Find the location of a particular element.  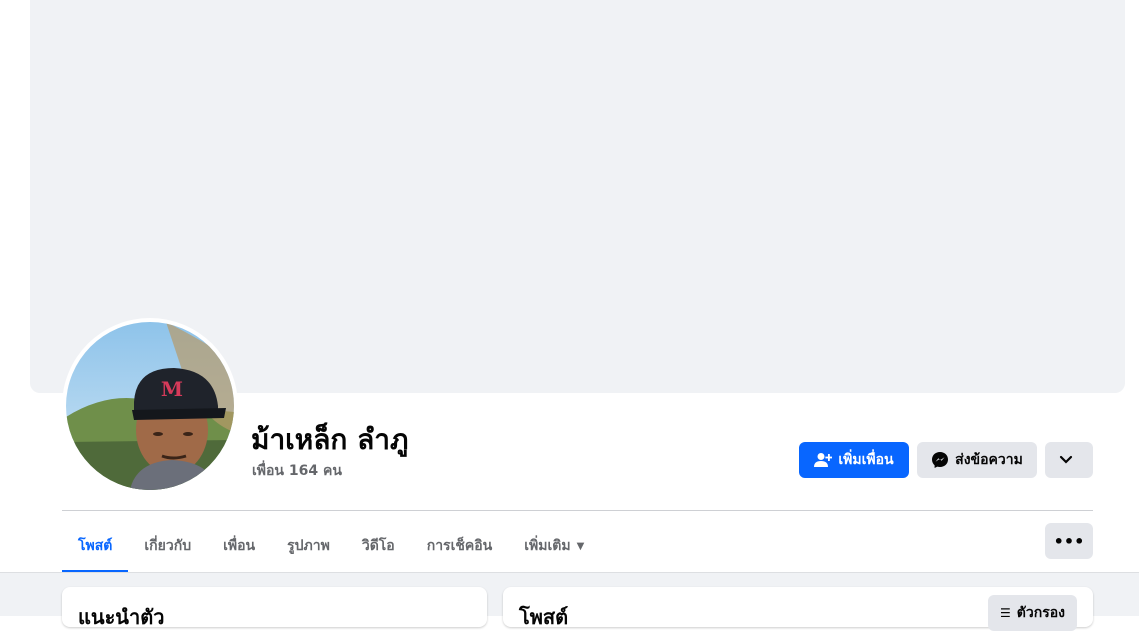

filter-label: ตัวกรอง is located at coordinates (1040, 613).